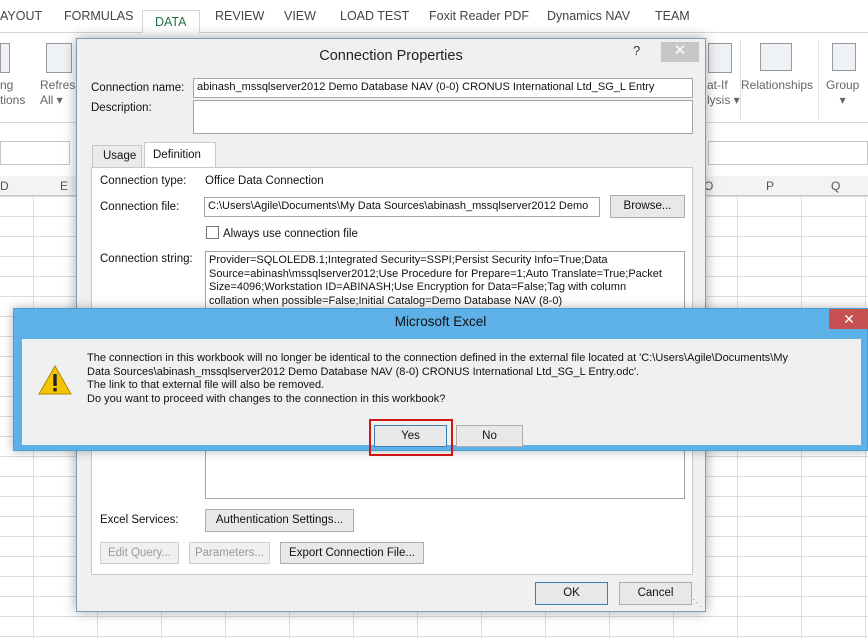 Image resolution: width=868 pixels, height=638 pixels. Describe the element at coordinates (143, 181) in the screenshot. I see `connection-type-label: Connection type:` at that location.